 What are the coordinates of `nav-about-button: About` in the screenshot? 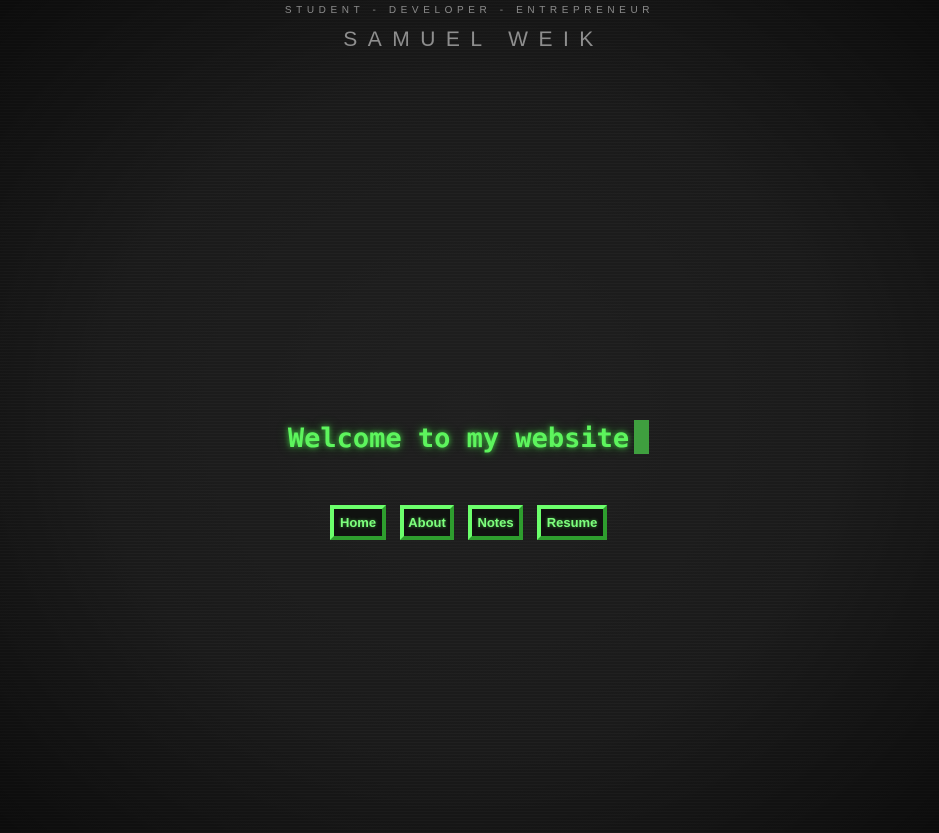 It's located at (427, 522).